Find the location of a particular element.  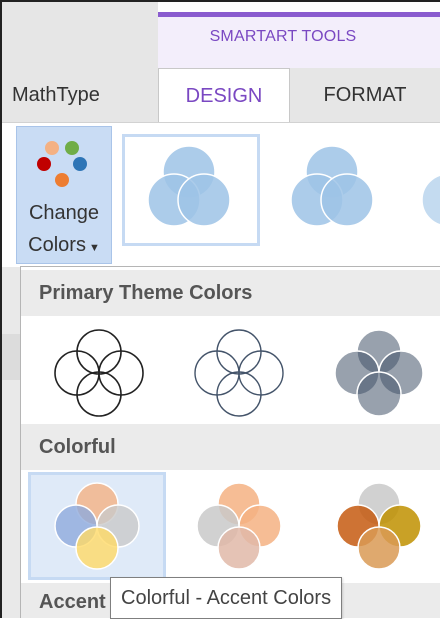

tab-mathtype: MathType is located at coordinates (75, 95).